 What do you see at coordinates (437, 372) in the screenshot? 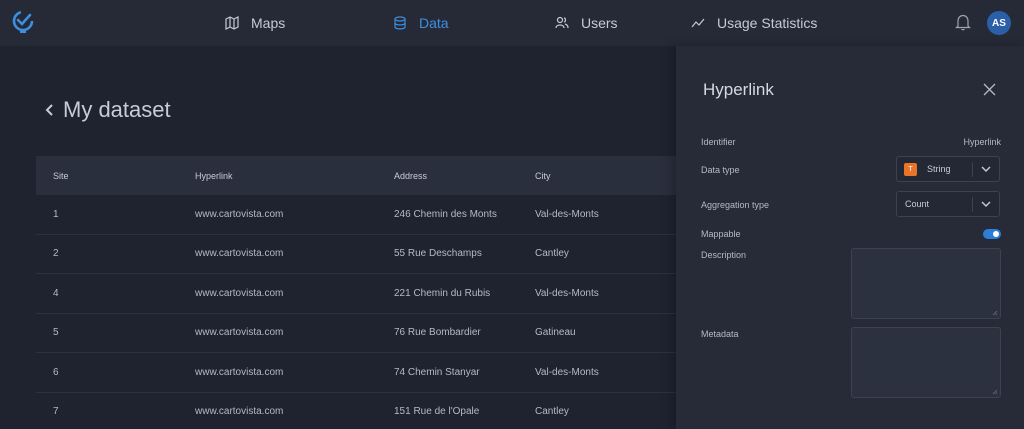
I see `cell-address: 74 Chemin Stanyar` at bounding box center [437, 372].